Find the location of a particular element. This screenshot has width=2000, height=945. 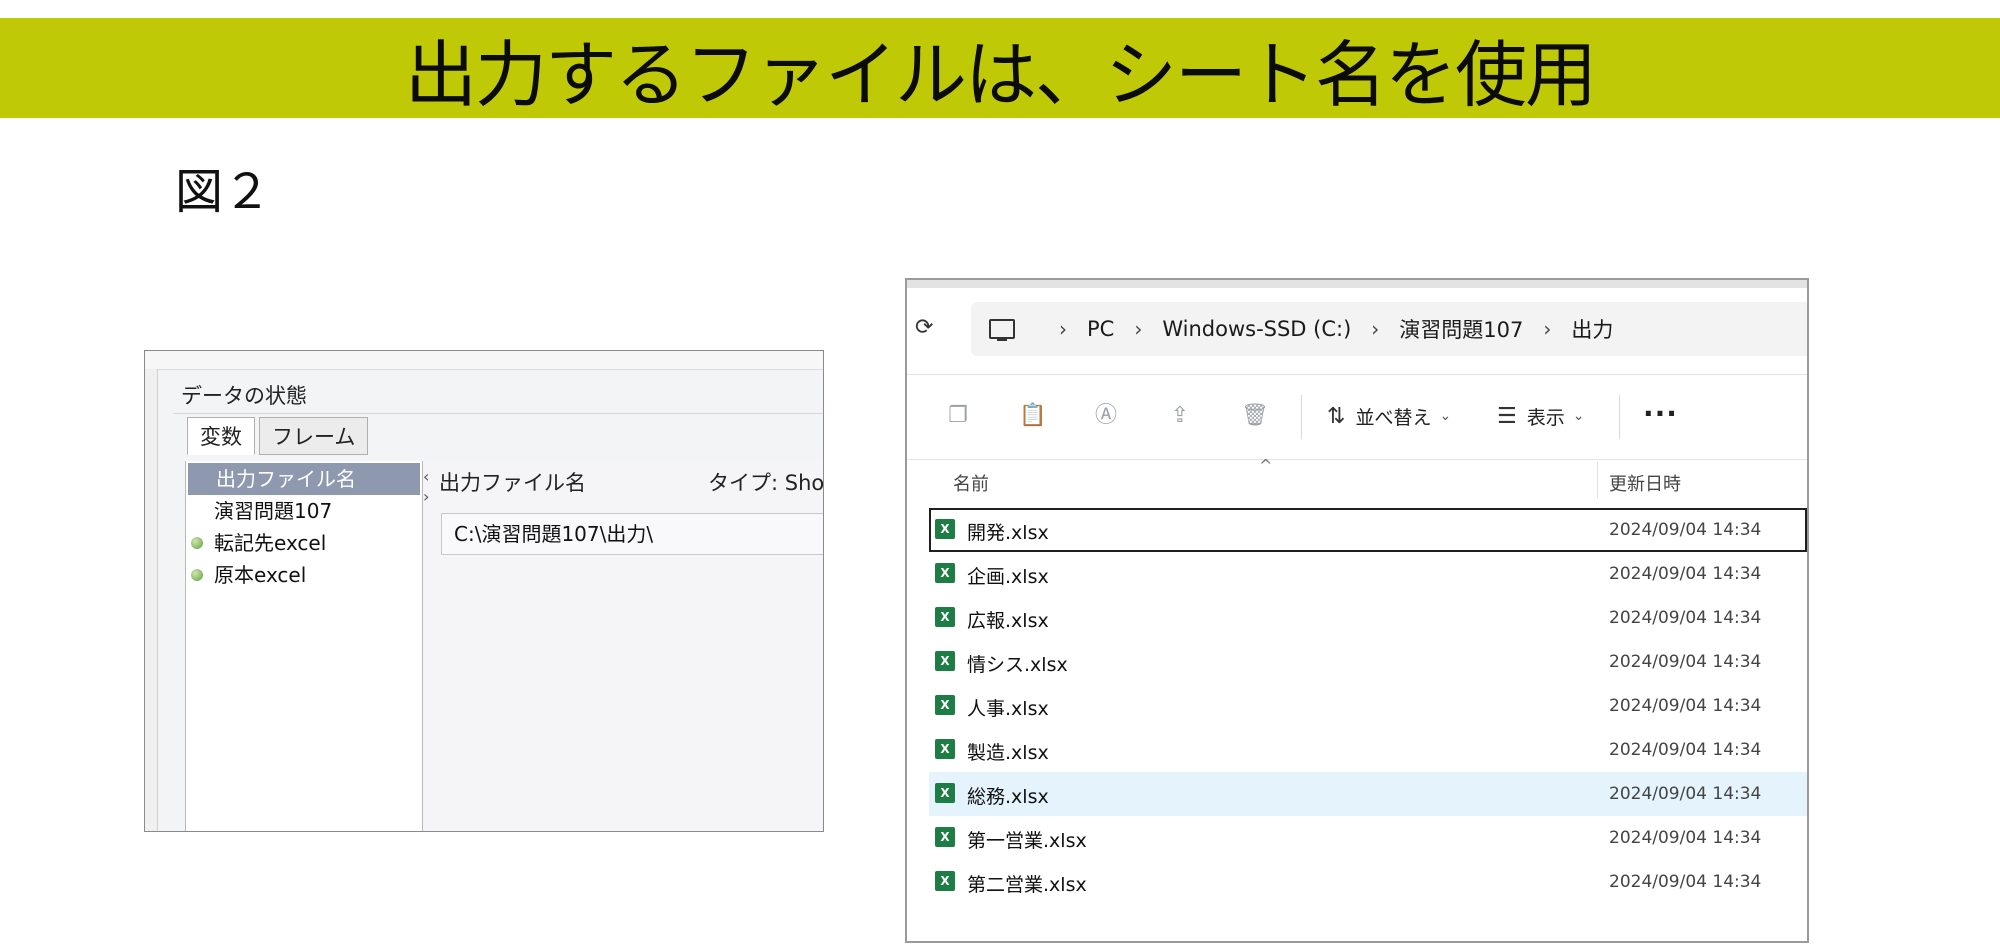

panel-left-strip is located at coordinates (151, 600).